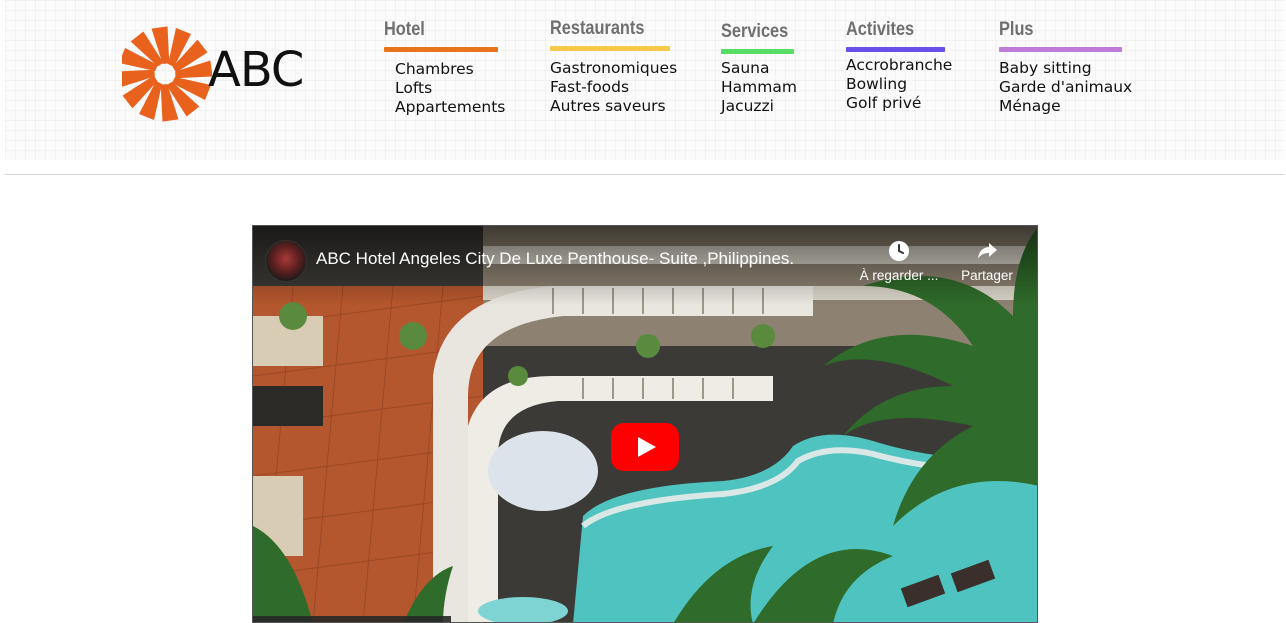 The height and width of the screenshot is (623, 1286). Describe the element at coordinates (441, 49) in the screenshot. I see `menu-bar-hotel` at that location.